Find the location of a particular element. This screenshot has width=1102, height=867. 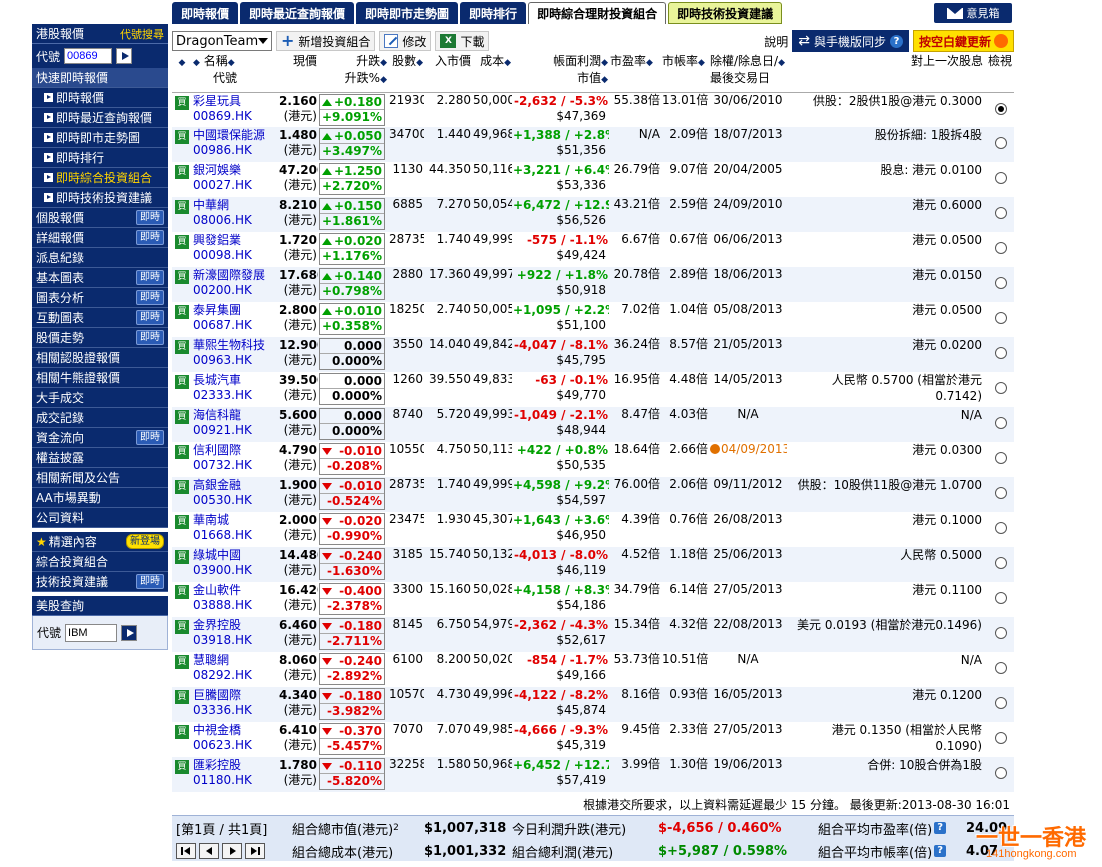

stock-name: 銀河娛樂 is located at coordinates (235, 170).